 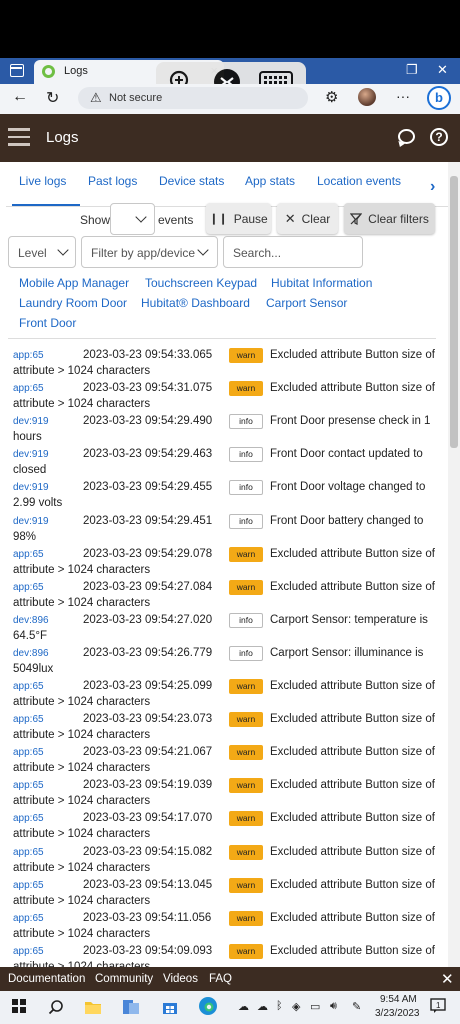 What do you see at coordinates (279, 1006) in the screenshot?
I see `bluetooth-icon: ᛒ` at bounding box center [279, 1006].